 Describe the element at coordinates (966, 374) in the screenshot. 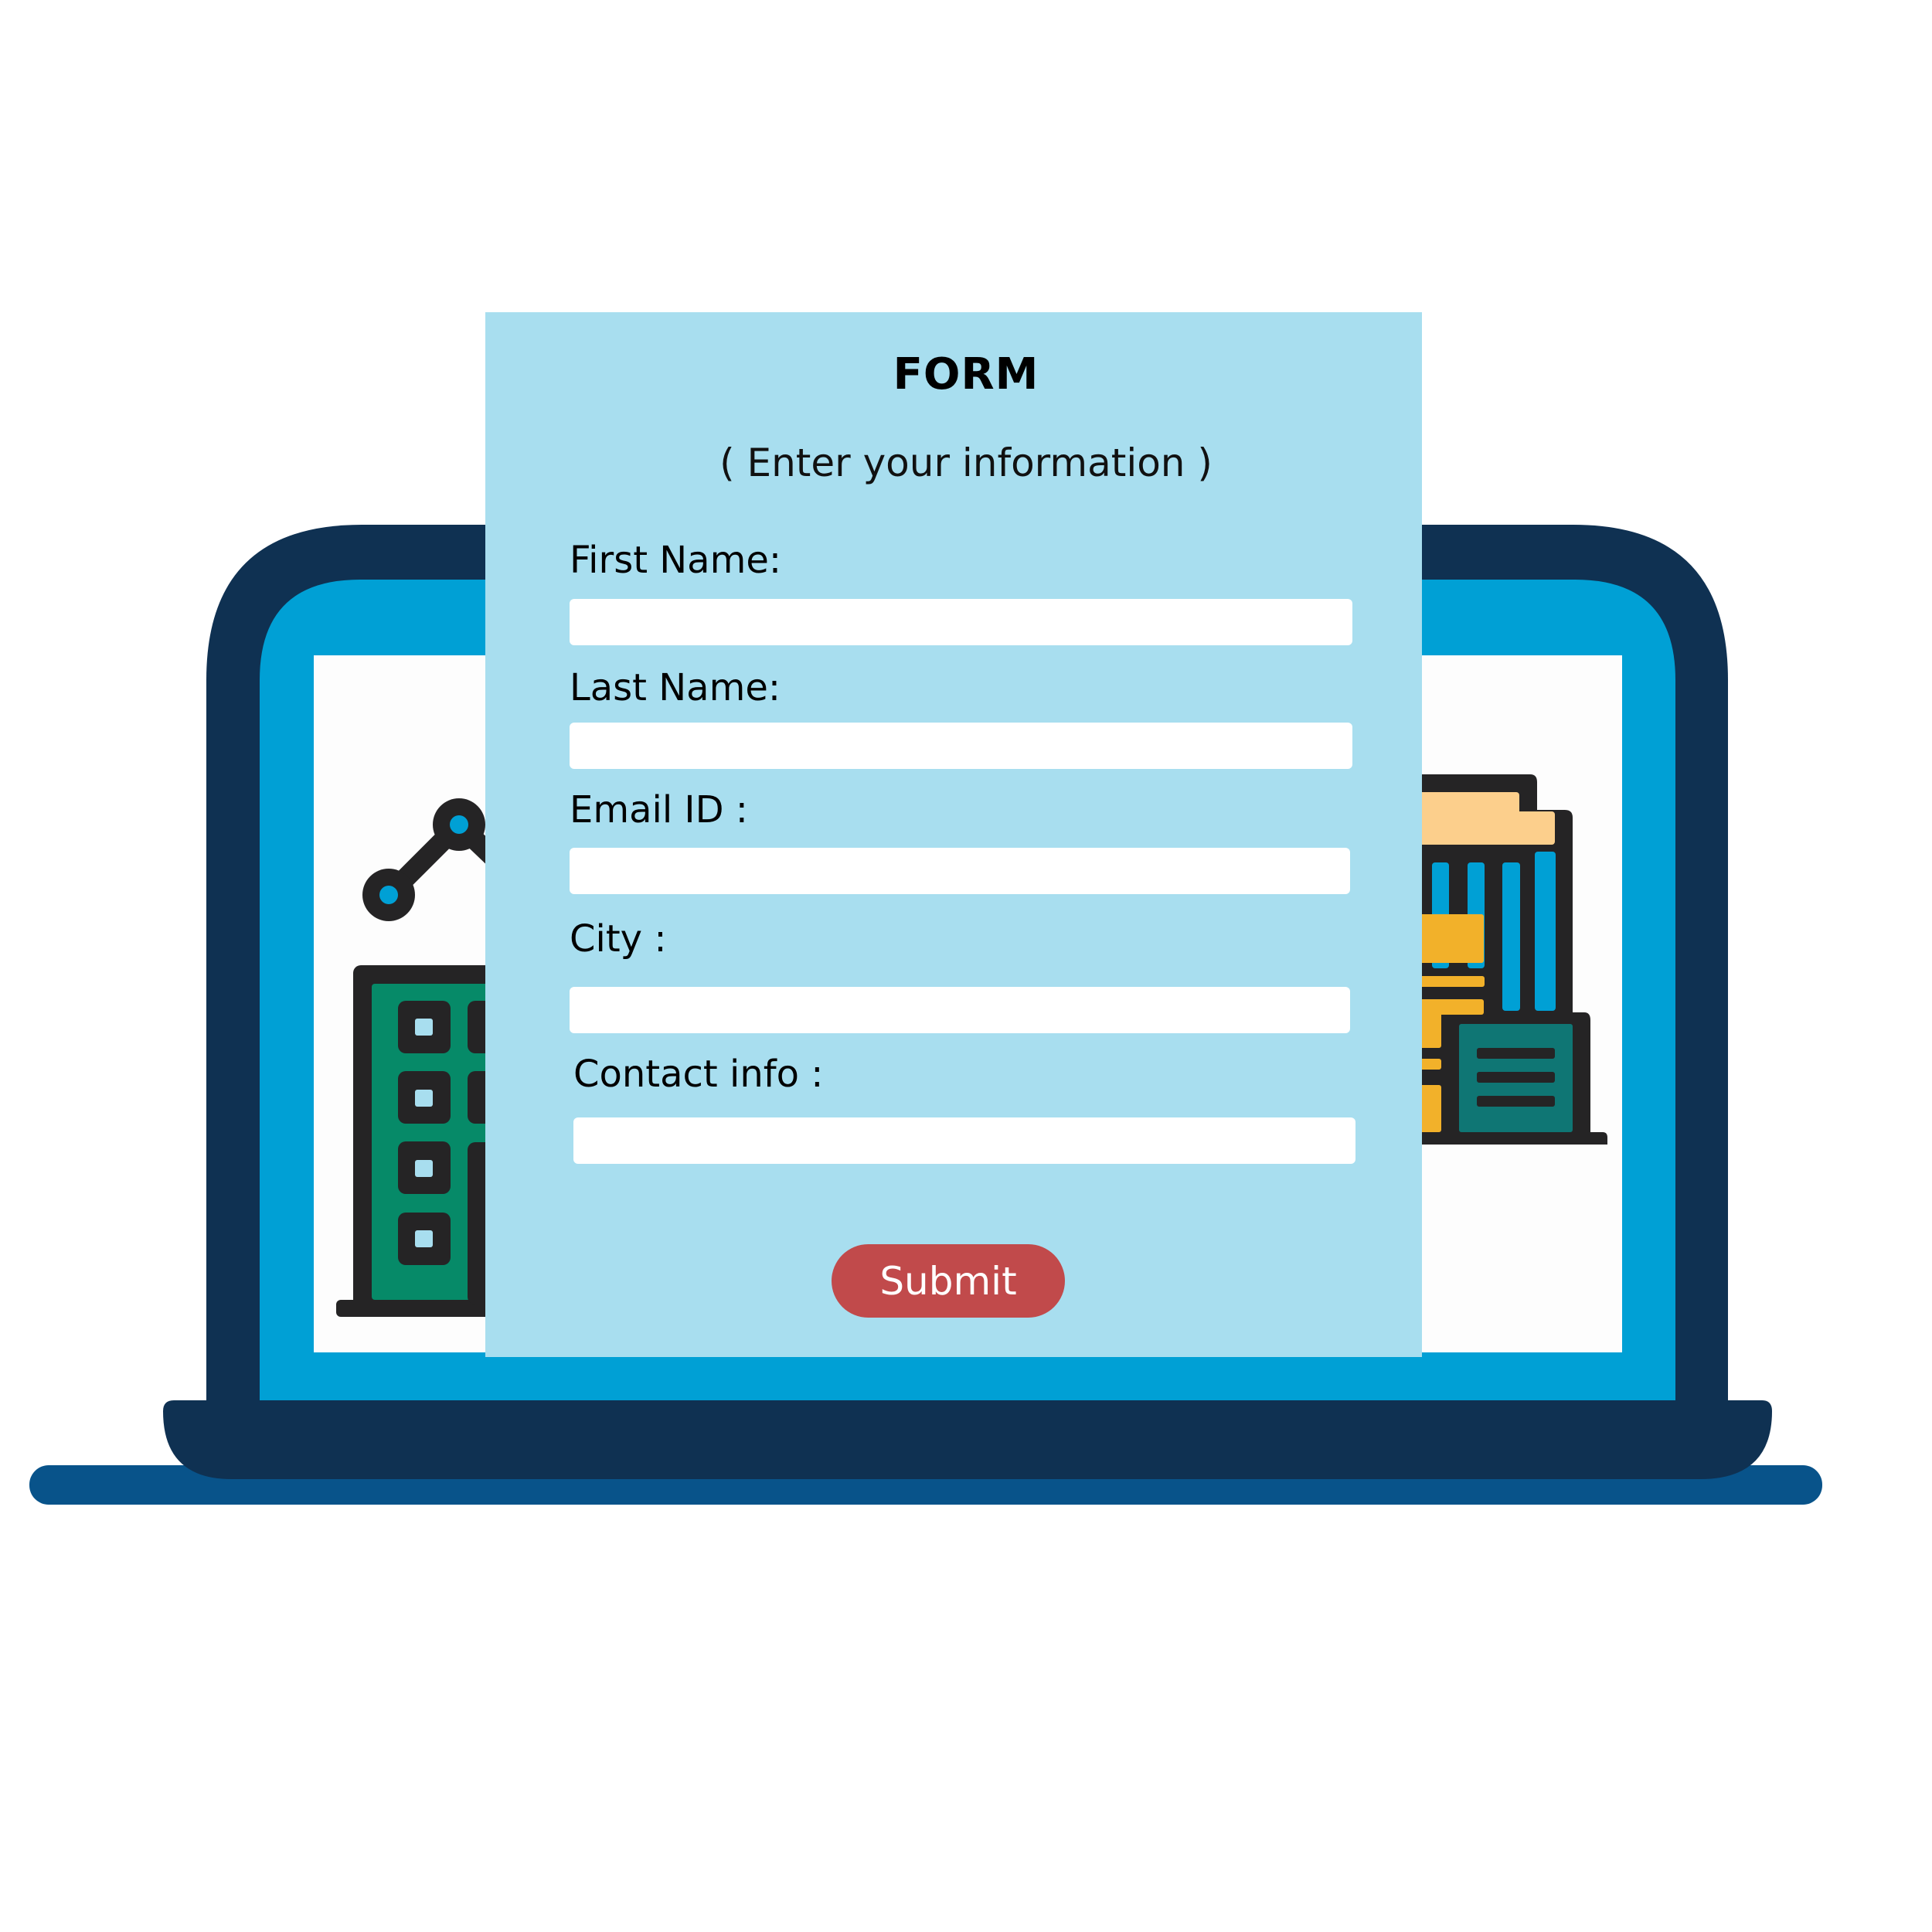

I see `form-title: FORM` at that location.